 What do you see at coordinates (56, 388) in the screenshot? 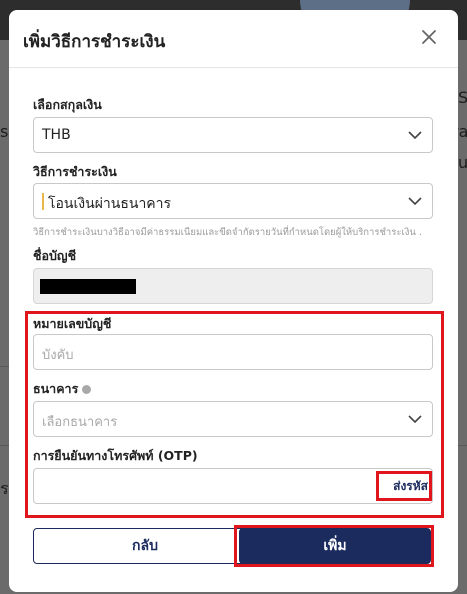
I see `bank-label-text: ธนาคาร` at bounding box center [56, 388].